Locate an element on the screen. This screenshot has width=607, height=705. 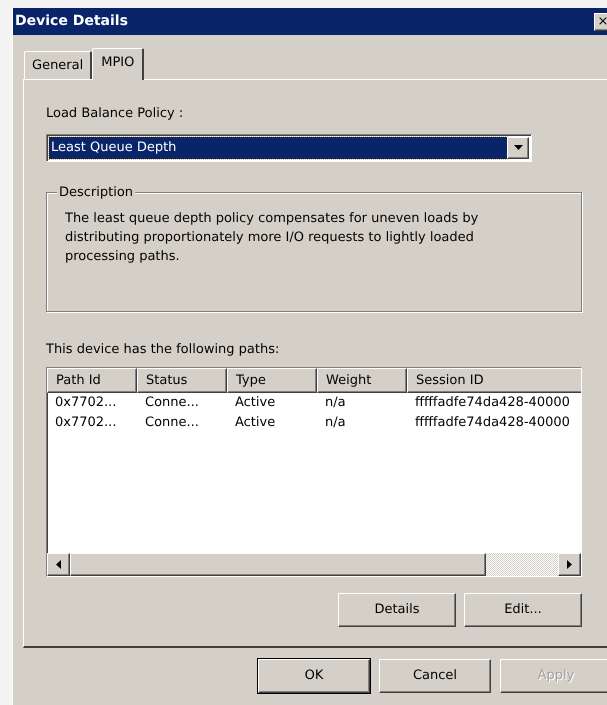
column-header: Status is located at coordinates (182, 380).